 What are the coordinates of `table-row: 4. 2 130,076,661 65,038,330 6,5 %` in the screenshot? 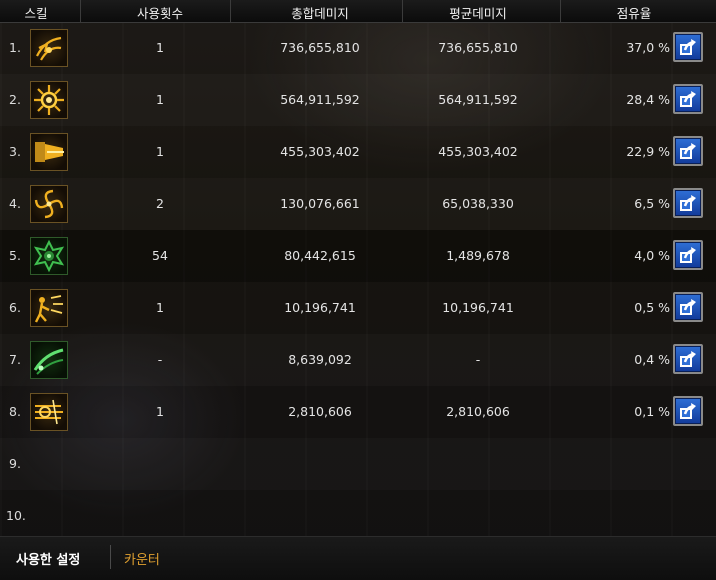 It's located at (358, 204).